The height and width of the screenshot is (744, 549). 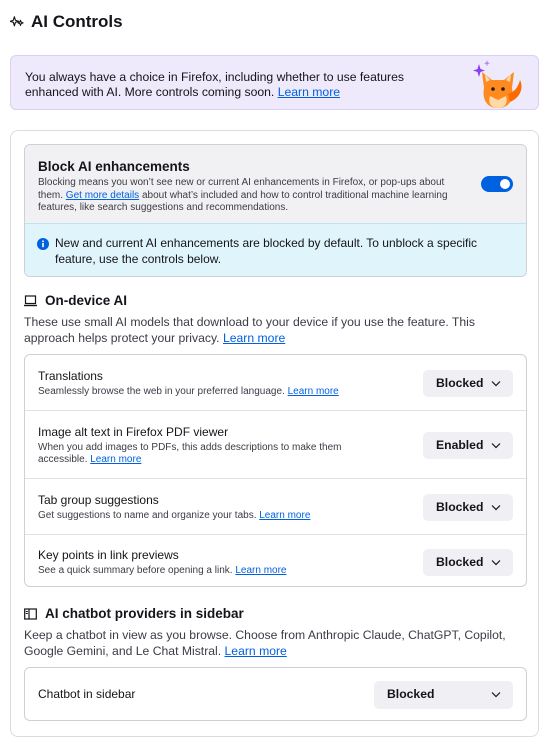 I want to click on chatbot-row: Chatbot in sidebar Blocked, so click(x=275, y=694).